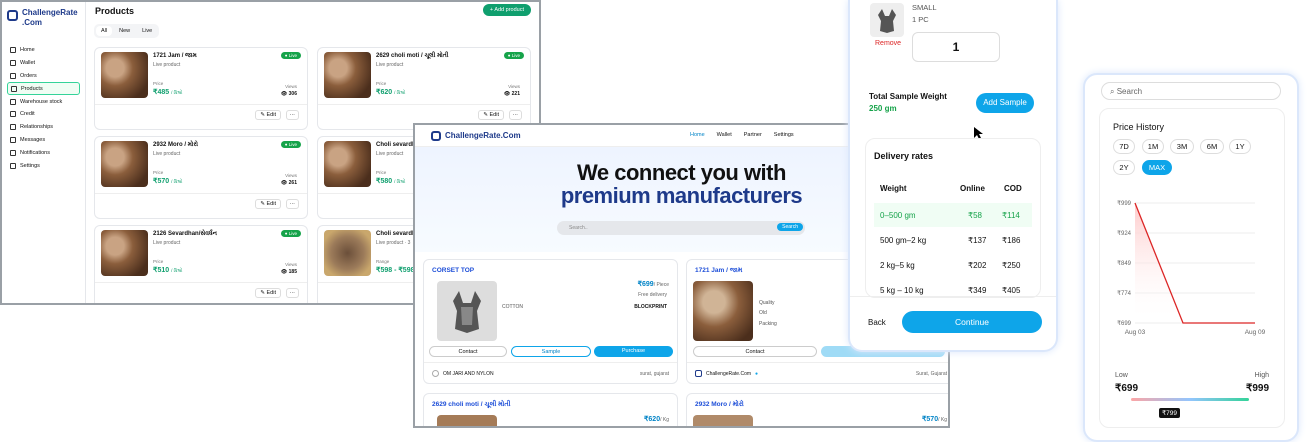 Image resolution: width=1316 pixels, height=442 pixels. What do you see at coordinates (653, 284) in the screenshot?
I see `price: ₹699/ Piece` at bounding box center [653, 284].